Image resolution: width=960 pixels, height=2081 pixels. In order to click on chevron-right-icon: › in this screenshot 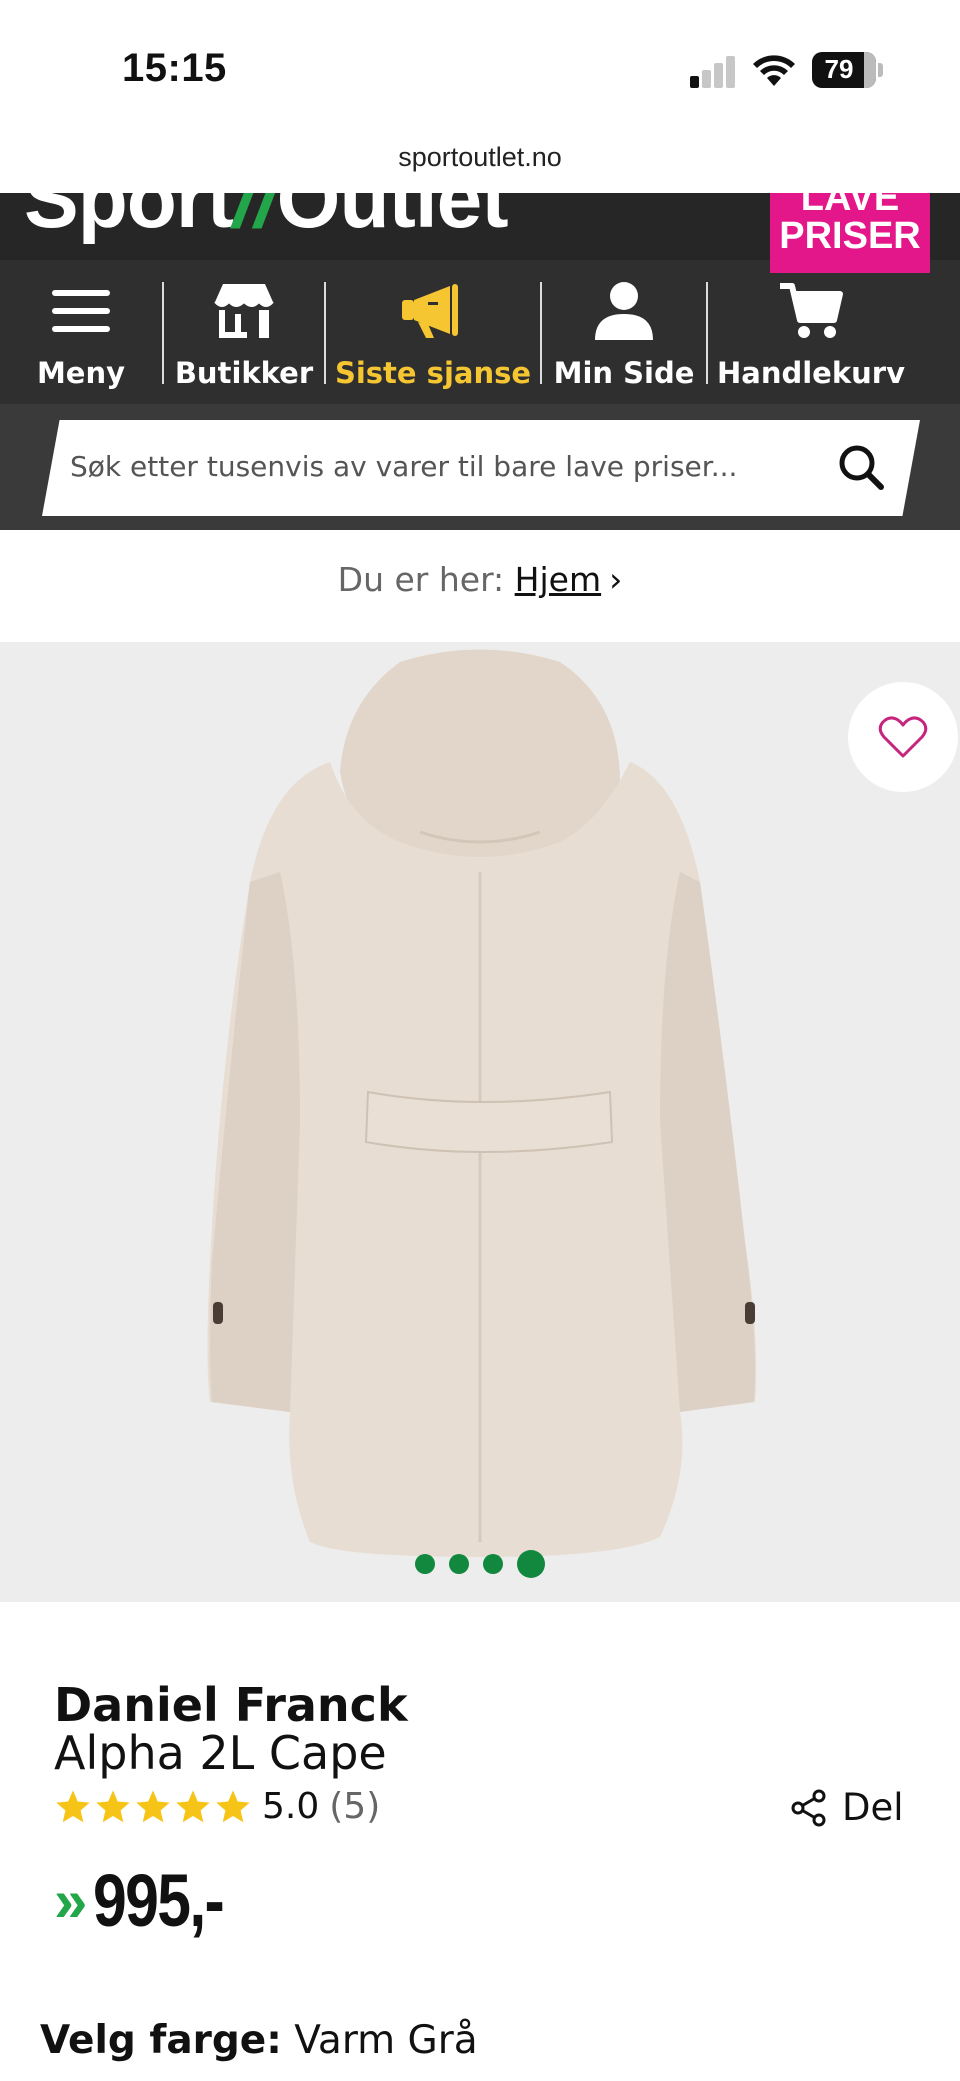, I will do `click(616, 579)`.